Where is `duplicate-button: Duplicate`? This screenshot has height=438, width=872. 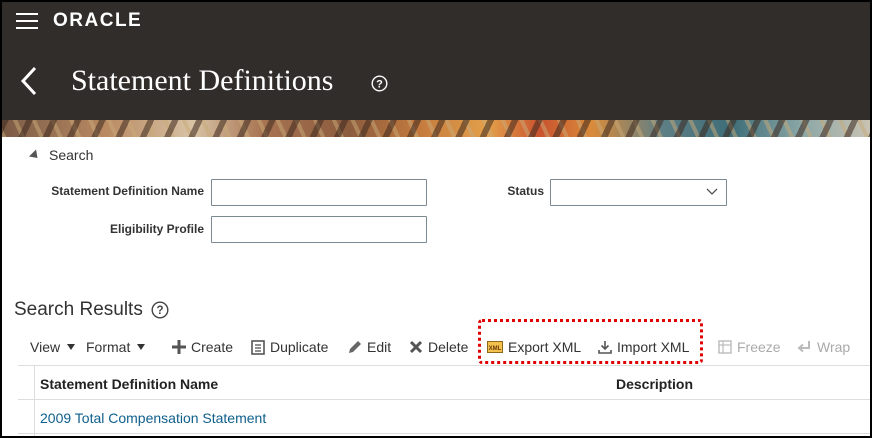
duplicate-button: Duplicate is located at coordinates (289, 347).